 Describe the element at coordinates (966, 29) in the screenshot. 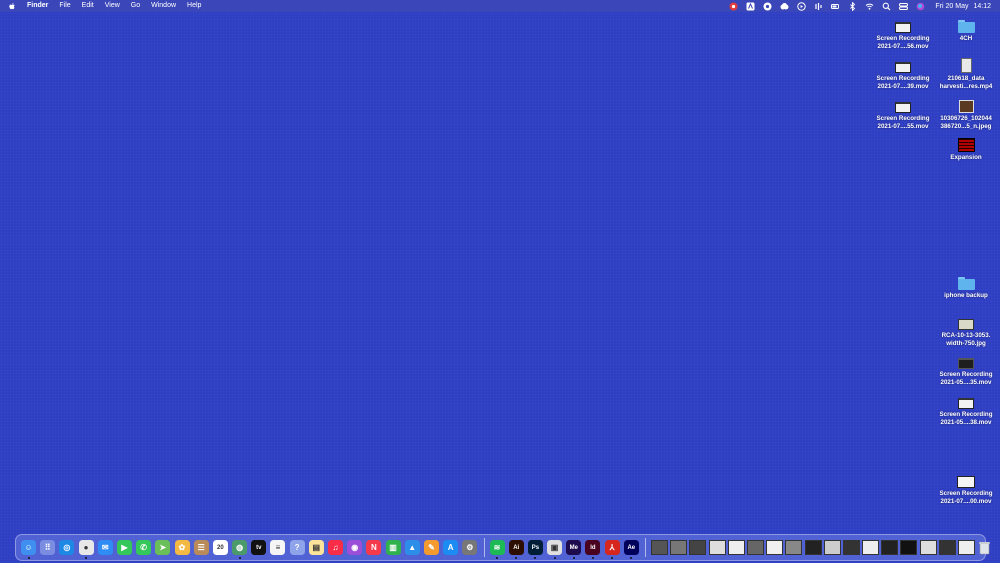

I see `desktop-folder-4ch: 4CH` at that location.